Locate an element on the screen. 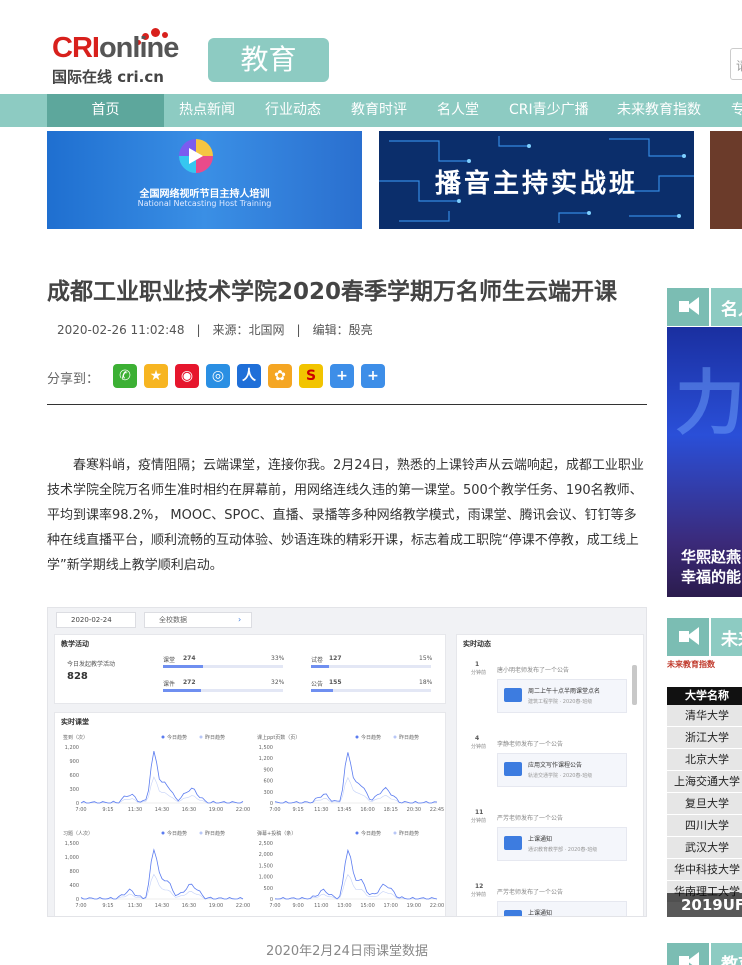  feed-rank: 1 is located at coordinates (477, 664).